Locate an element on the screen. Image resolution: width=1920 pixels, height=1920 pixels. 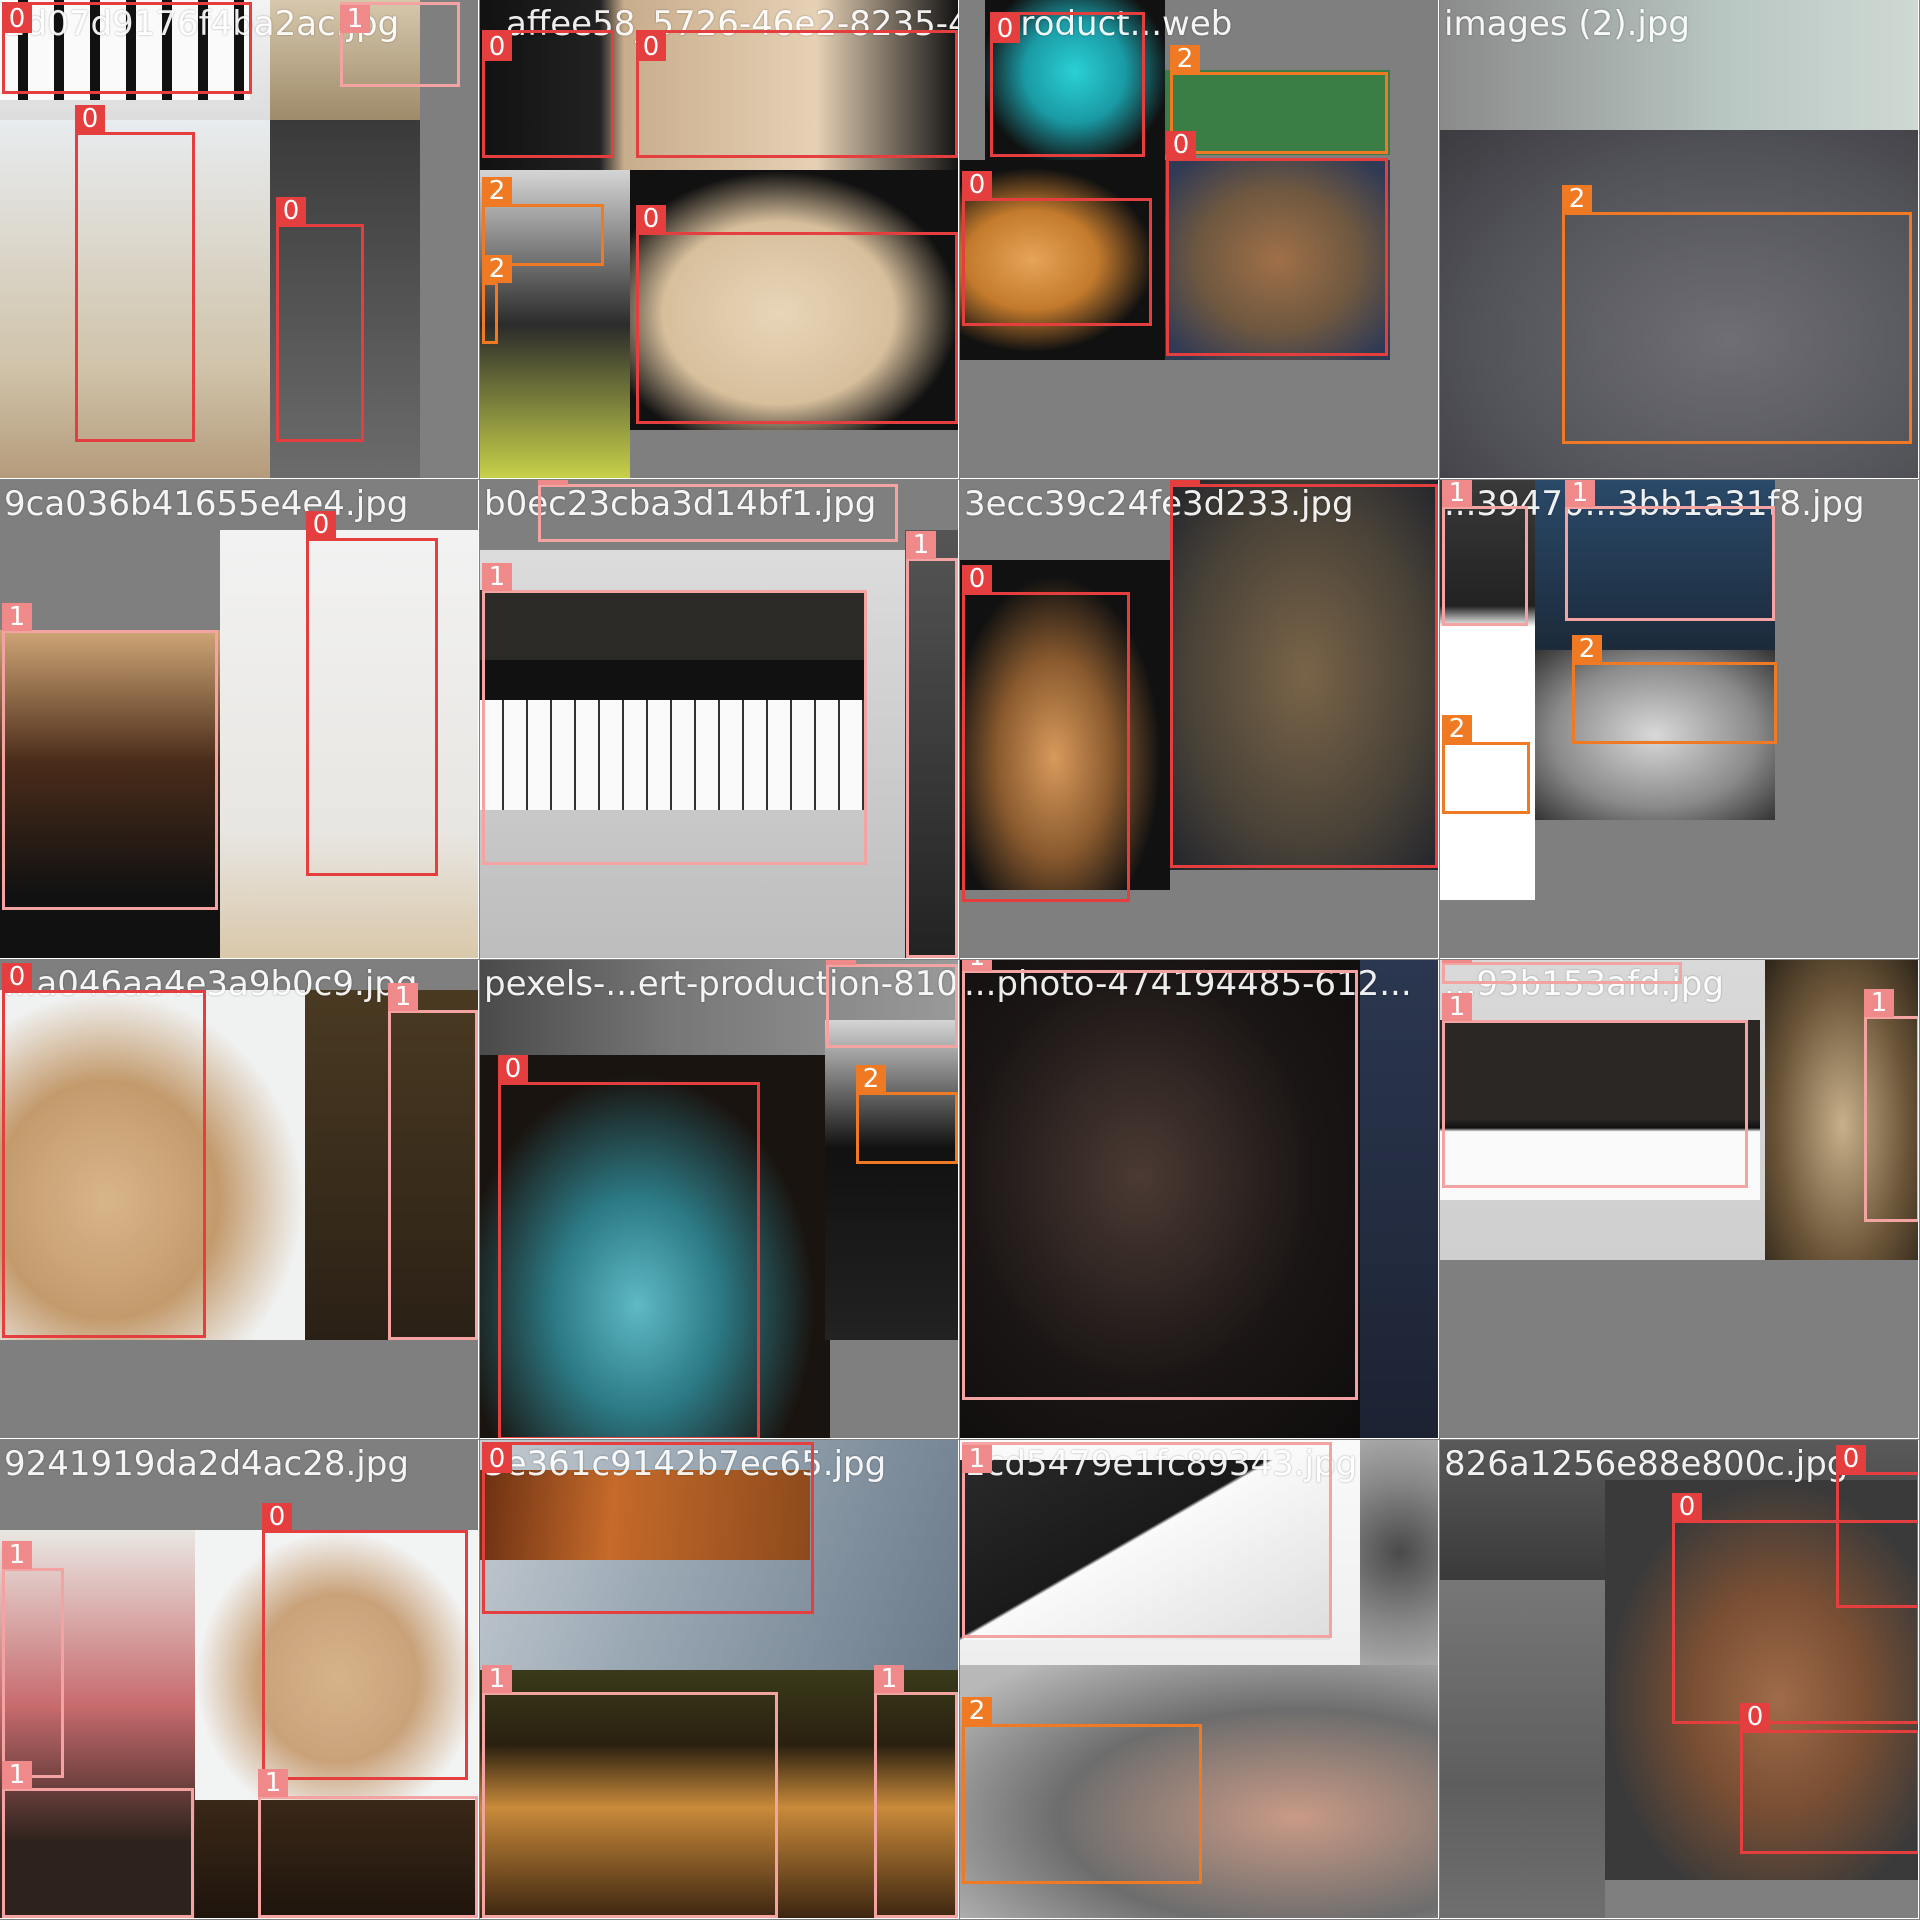
mosaic-tile: ...photo-474194485-612... 1 is located at coordinates (1199, 1199).